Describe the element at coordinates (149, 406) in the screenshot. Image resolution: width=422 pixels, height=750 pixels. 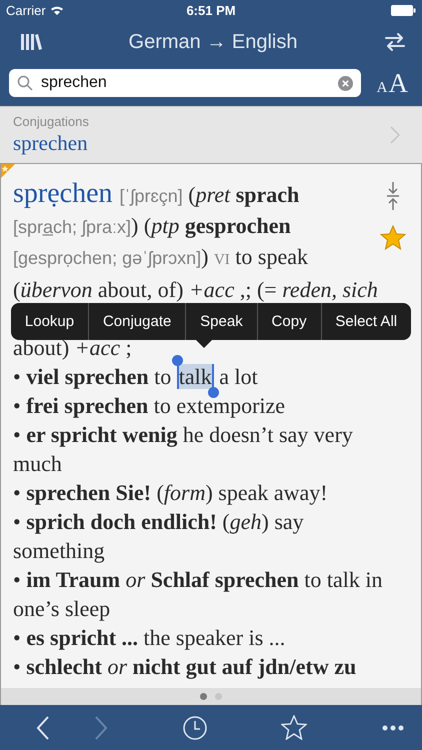
I see `example-phrase: • frei sprechen to extemporize` at that location.